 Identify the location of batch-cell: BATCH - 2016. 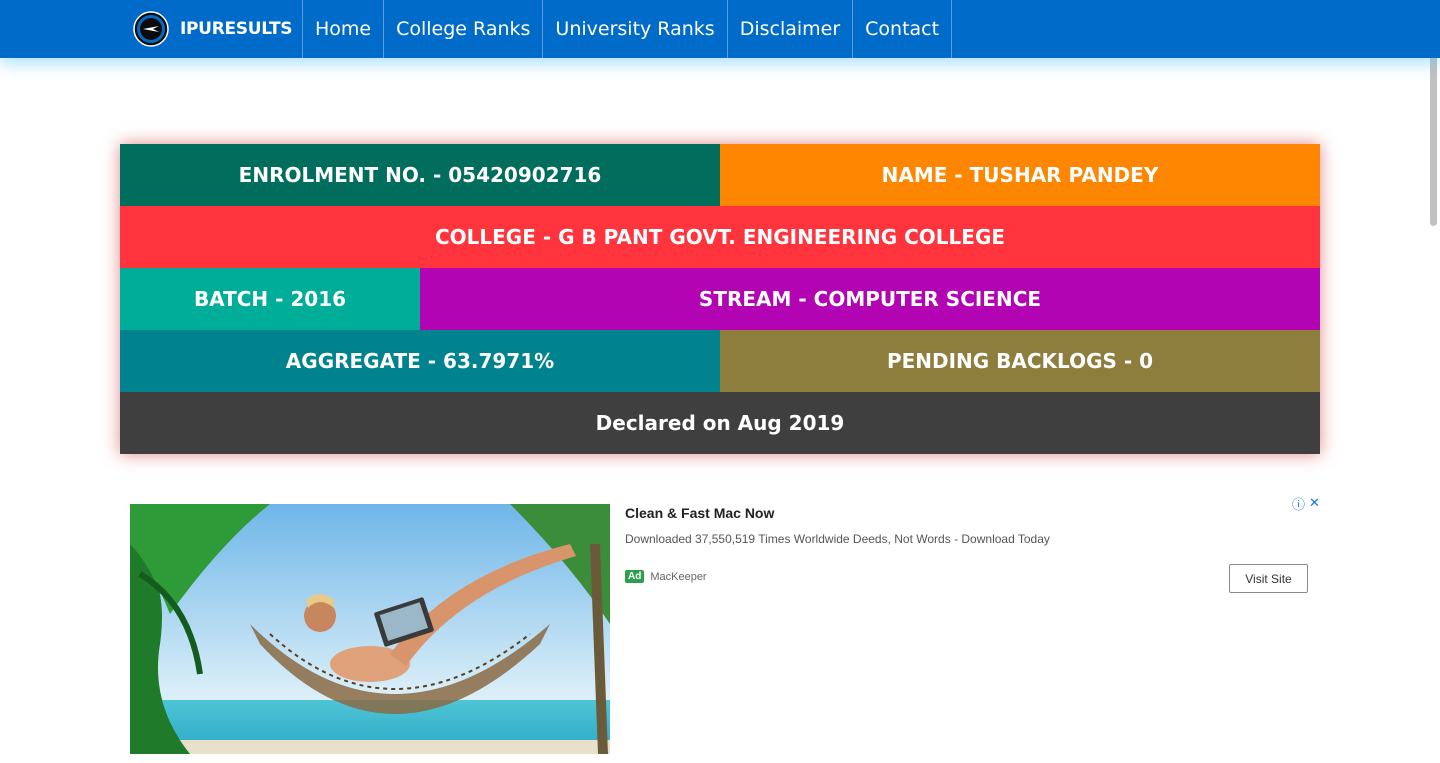
(270, 299).